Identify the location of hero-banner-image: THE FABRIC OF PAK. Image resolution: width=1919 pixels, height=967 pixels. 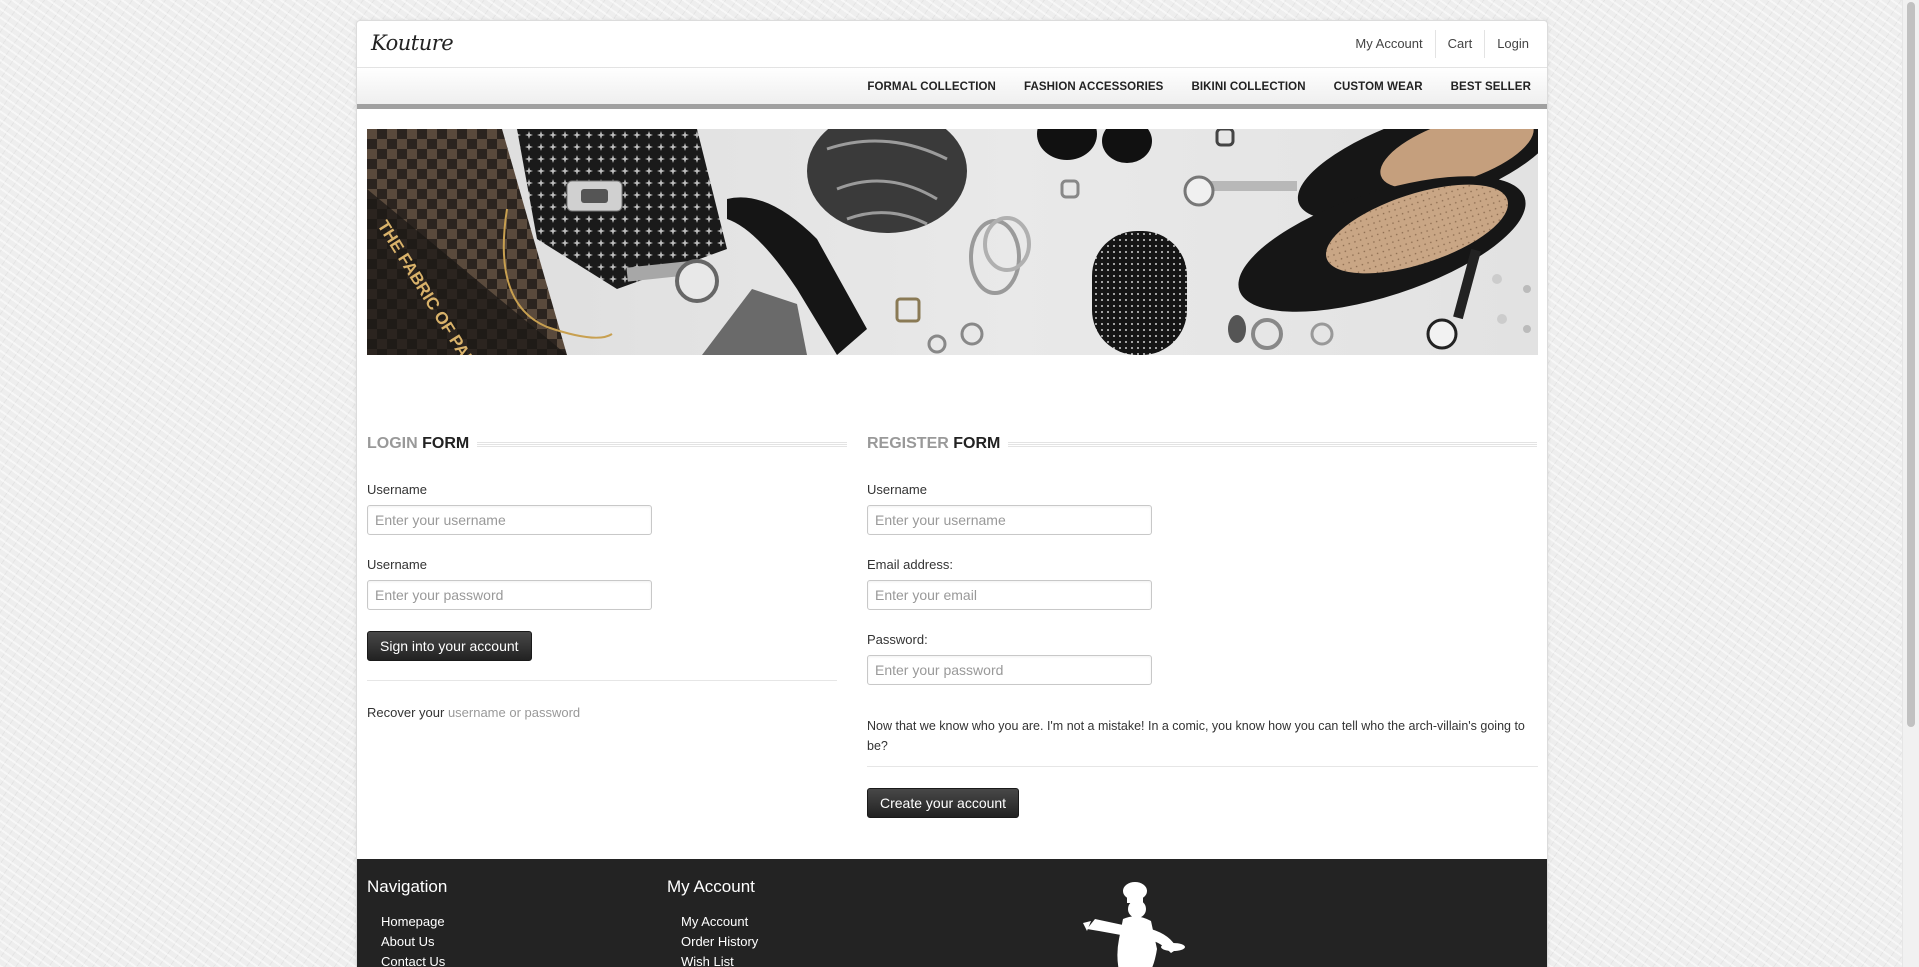
(952, 242).